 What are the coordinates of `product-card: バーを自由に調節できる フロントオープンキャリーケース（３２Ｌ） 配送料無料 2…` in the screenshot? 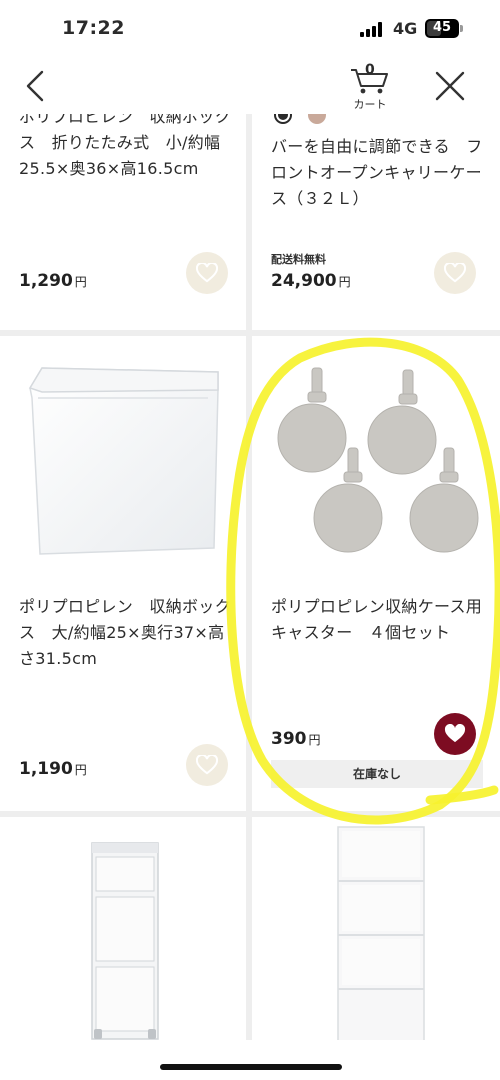 It's located at (376, 222).